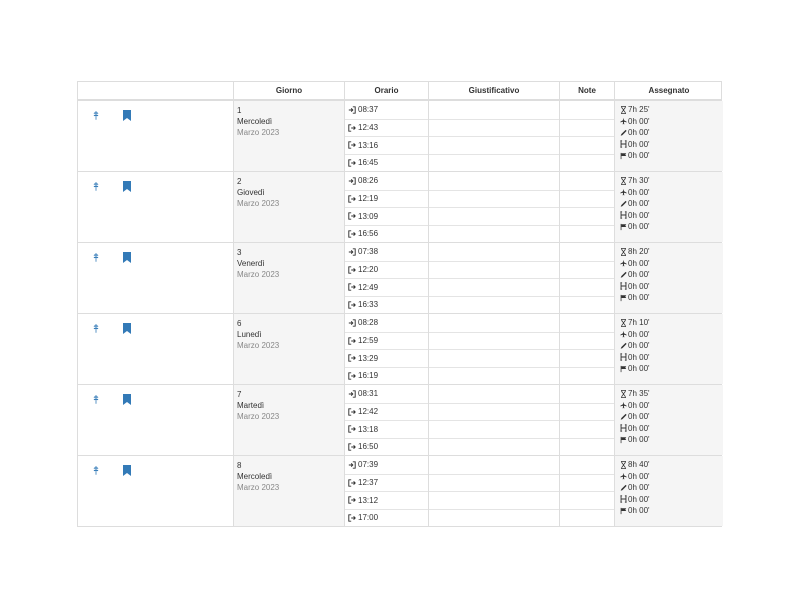 The image size is (800, 600). Describe the element at coordinates (386, 127) in the screenshot. I see `punch-out: 12:43` at that location.